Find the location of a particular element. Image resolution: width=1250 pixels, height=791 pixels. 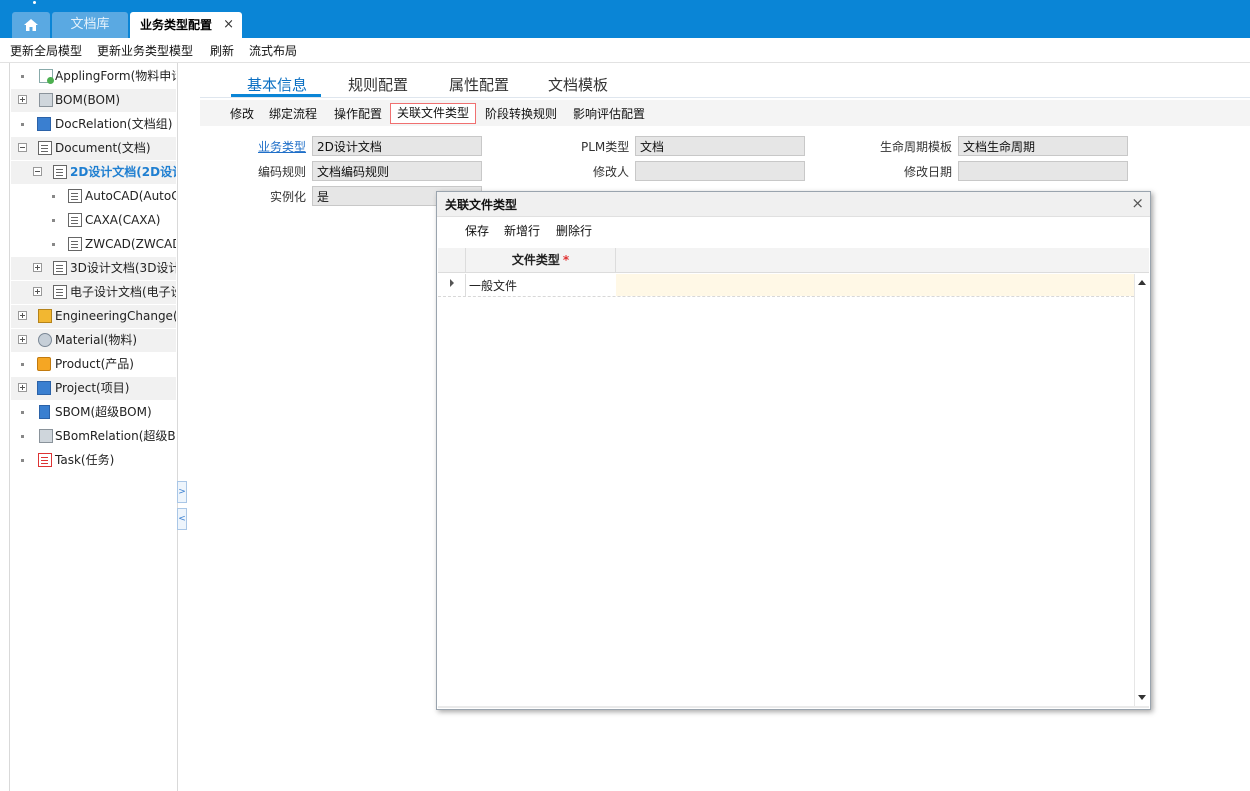

scroll-up-icon is located at coordinates (1142, 282).